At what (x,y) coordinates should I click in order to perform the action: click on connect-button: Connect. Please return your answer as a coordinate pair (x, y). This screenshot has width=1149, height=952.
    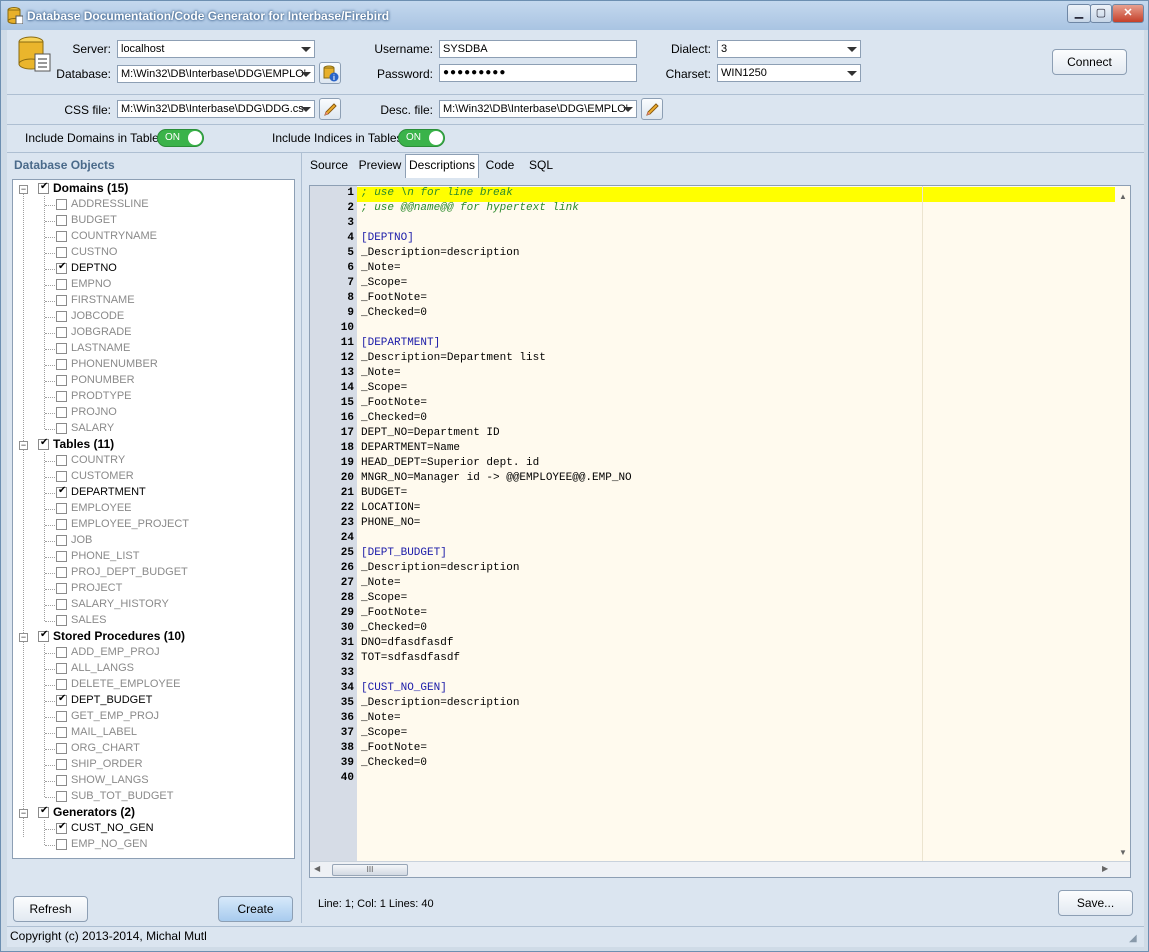
    Looking at the image, I should click on (1089, 62).